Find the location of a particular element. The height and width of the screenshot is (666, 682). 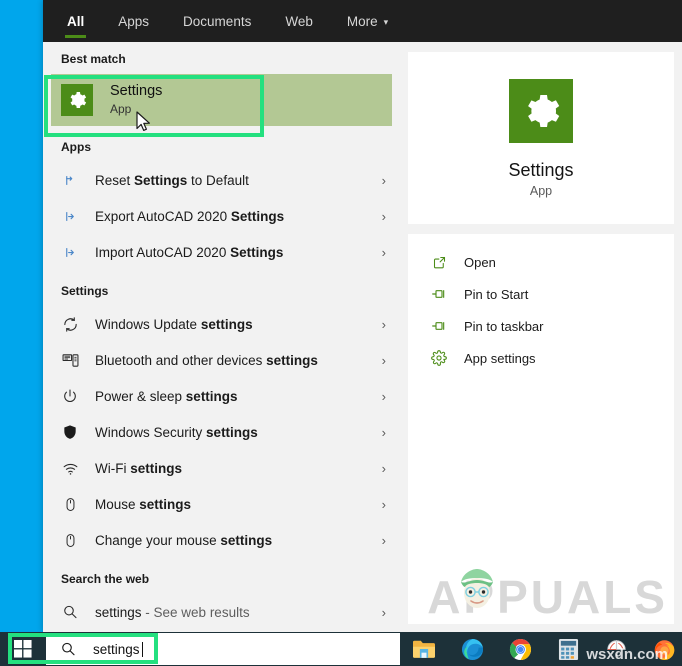

windows-taskbar: settings wsxdn.com is located at coordinates (341, 649).